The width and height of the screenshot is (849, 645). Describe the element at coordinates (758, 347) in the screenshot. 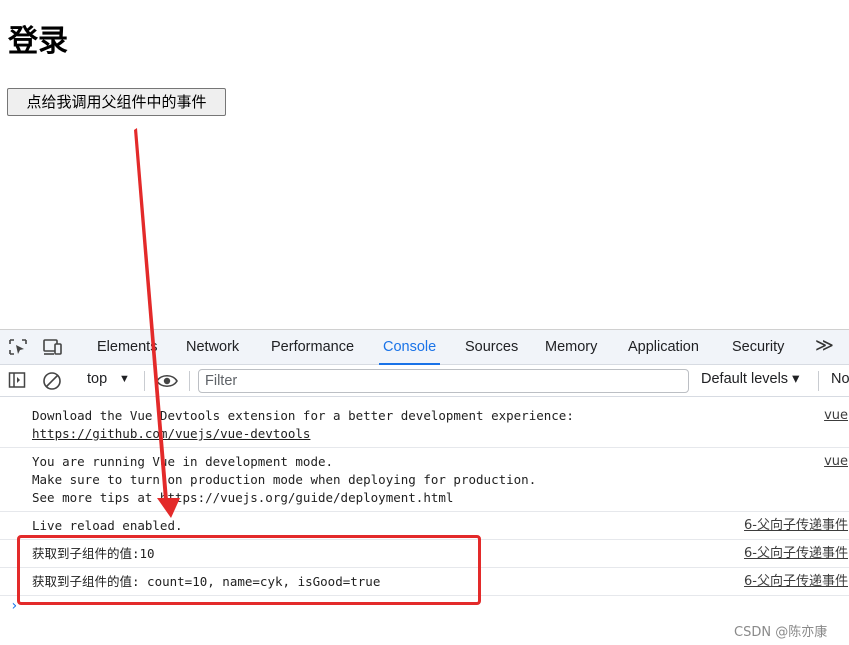

I see `tab-security: Security` at that location.